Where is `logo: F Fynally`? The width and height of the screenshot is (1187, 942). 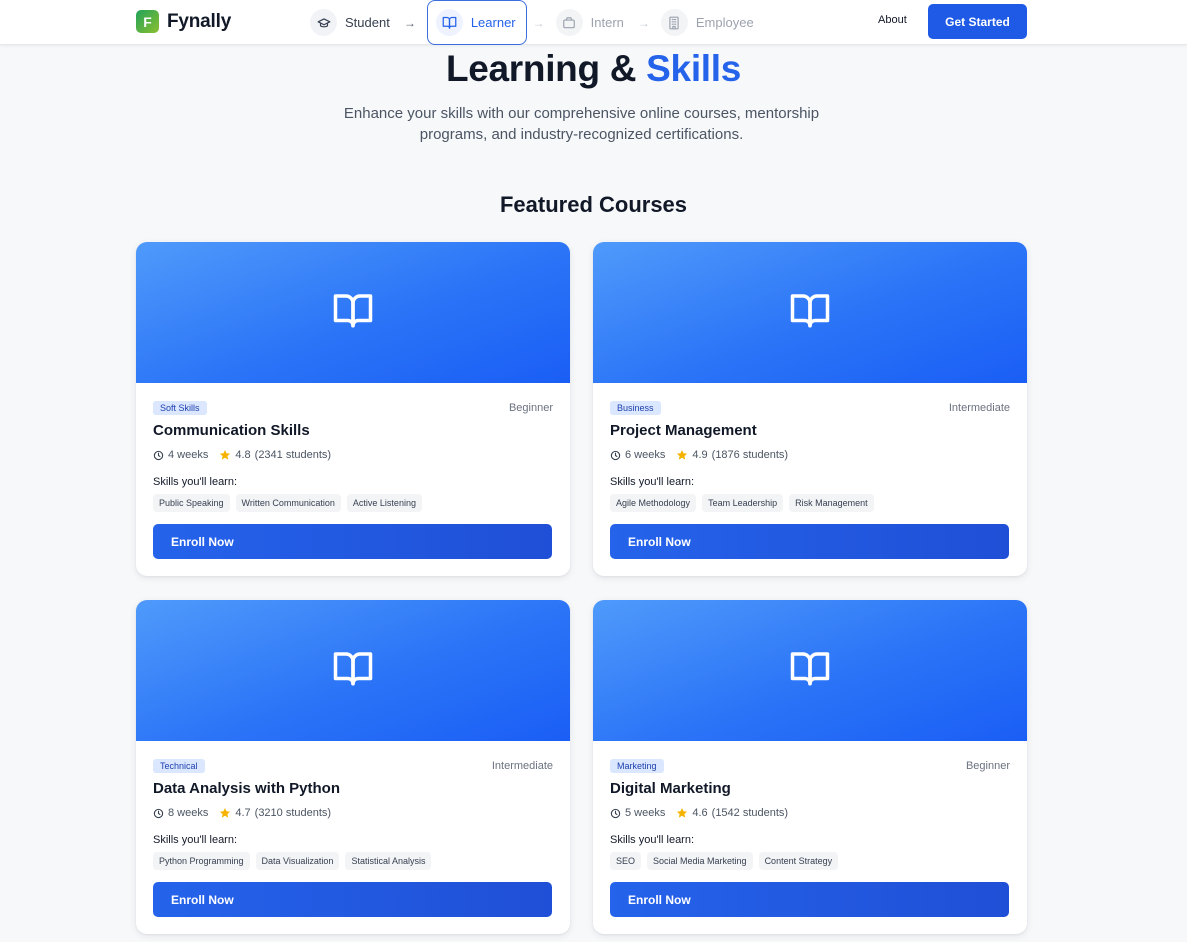 logo: F Fynally is located at coordinates (183, 21).